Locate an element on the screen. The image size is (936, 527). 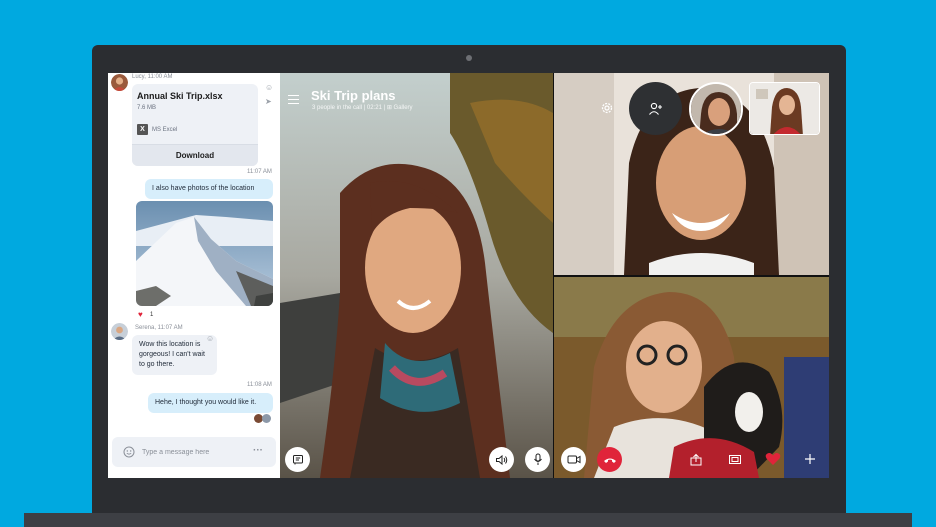
plus-icon is located at coordinates (810, 459).